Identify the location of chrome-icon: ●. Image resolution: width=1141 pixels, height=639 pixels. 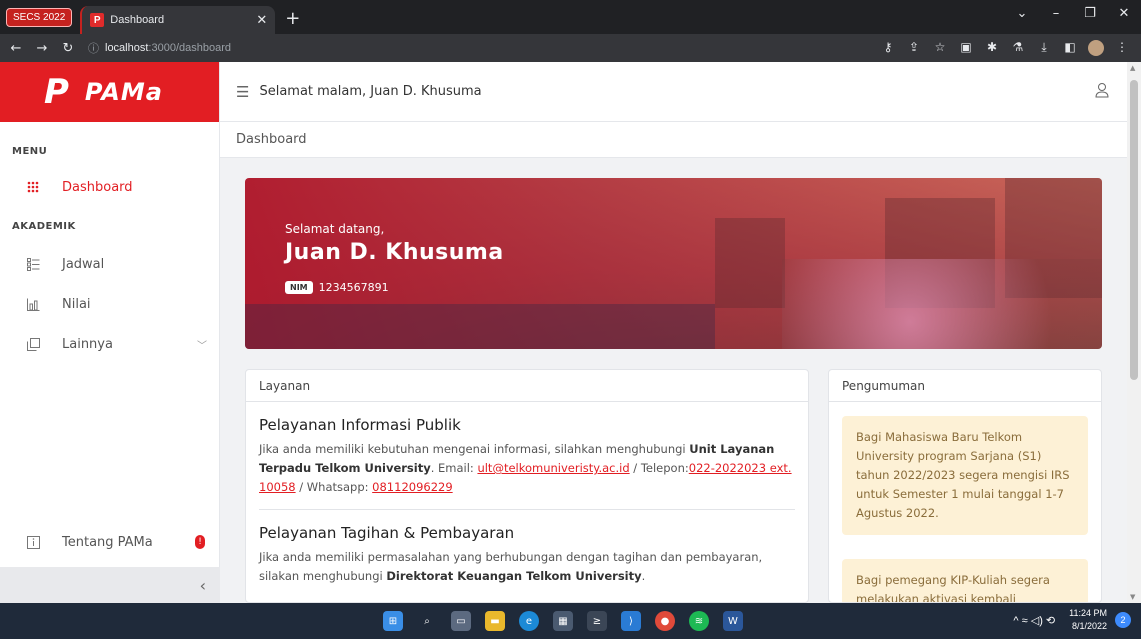
(665, 621).